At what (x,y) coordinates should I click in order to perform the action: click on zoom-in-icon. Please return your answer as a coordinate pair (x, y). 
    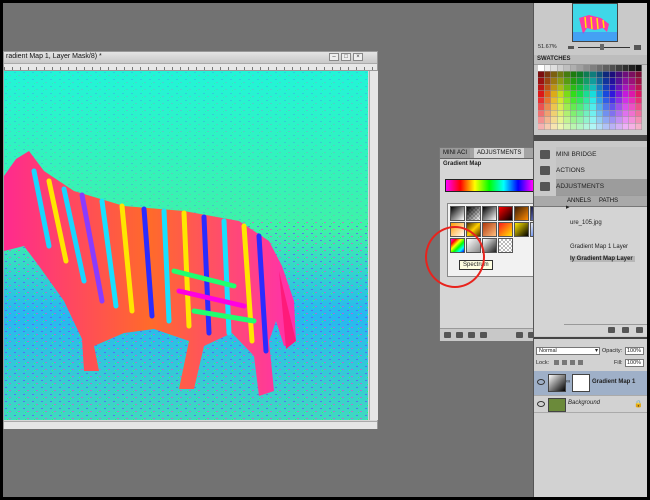
    Looking at the image, I should click on (637, 47).